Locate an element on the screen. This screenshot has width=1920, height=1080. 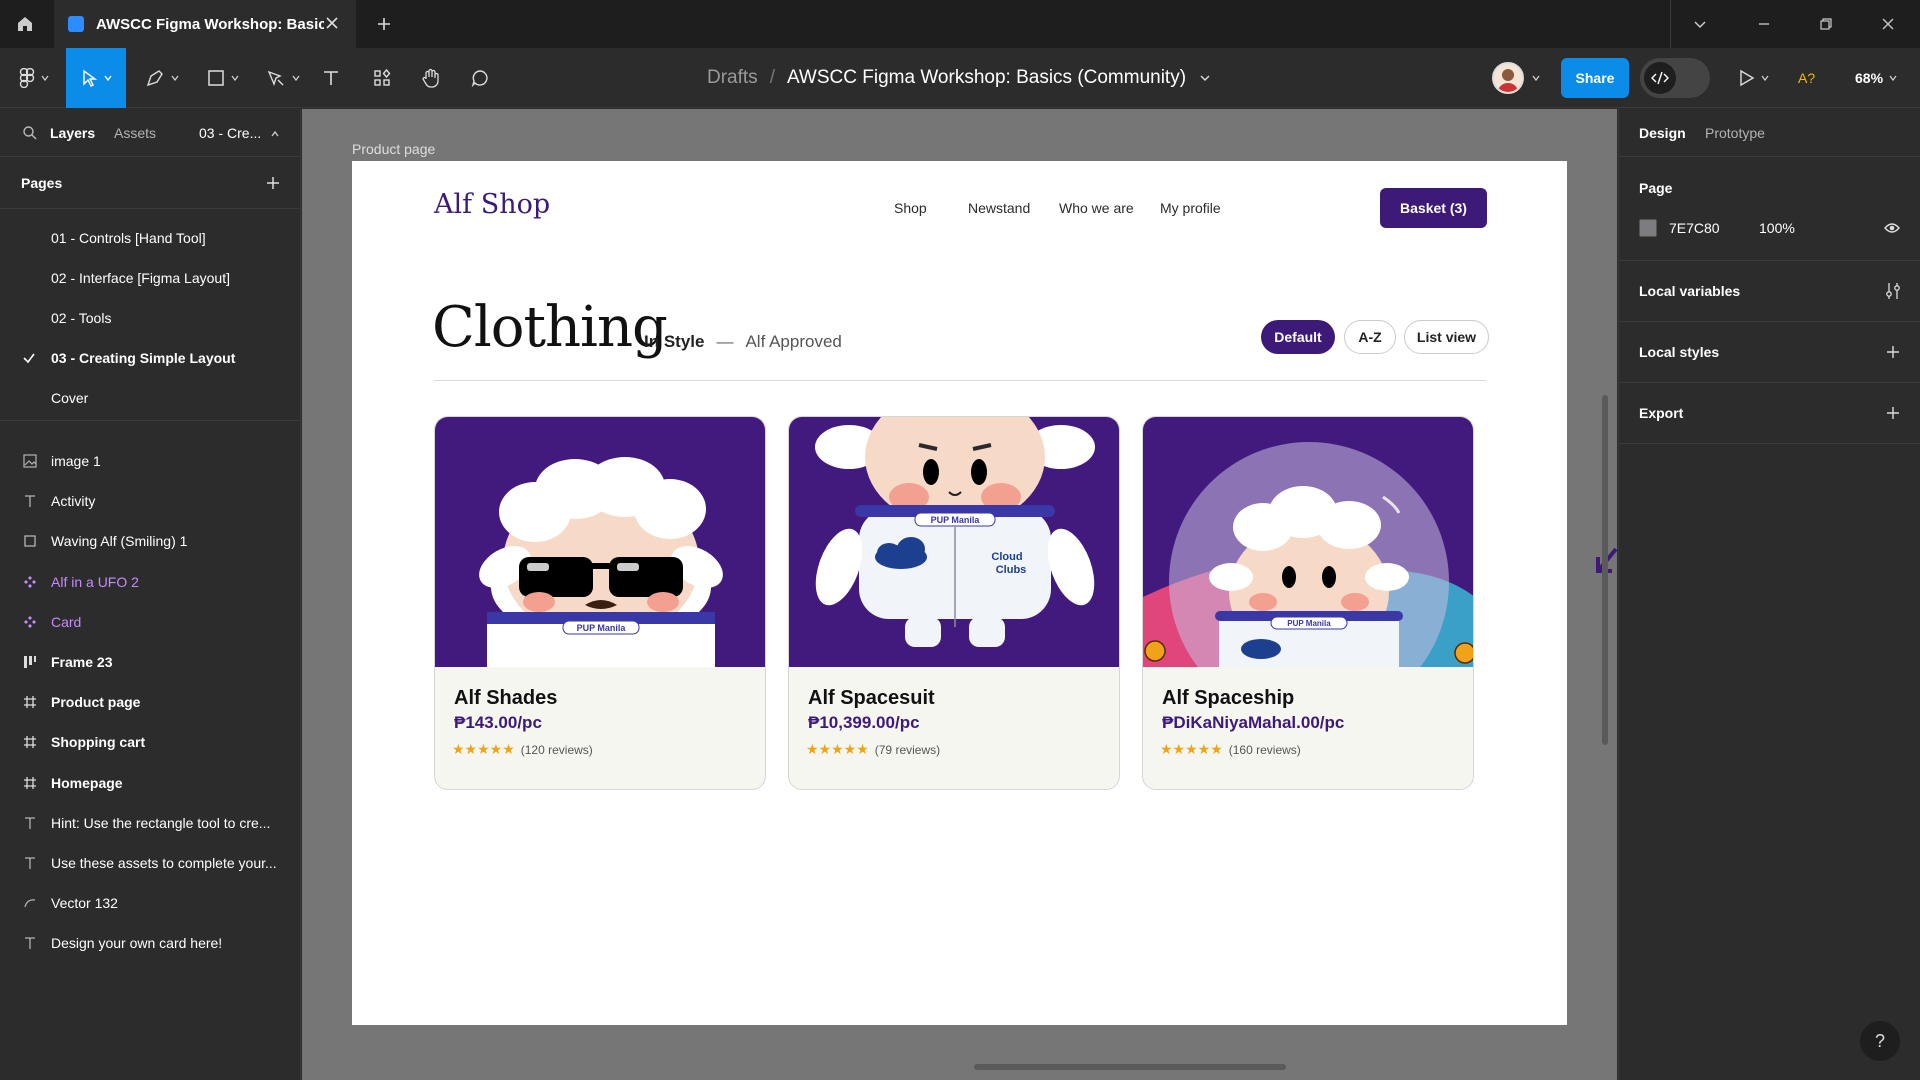
vertical-scrollbar is located at coordinates (1605, 570).